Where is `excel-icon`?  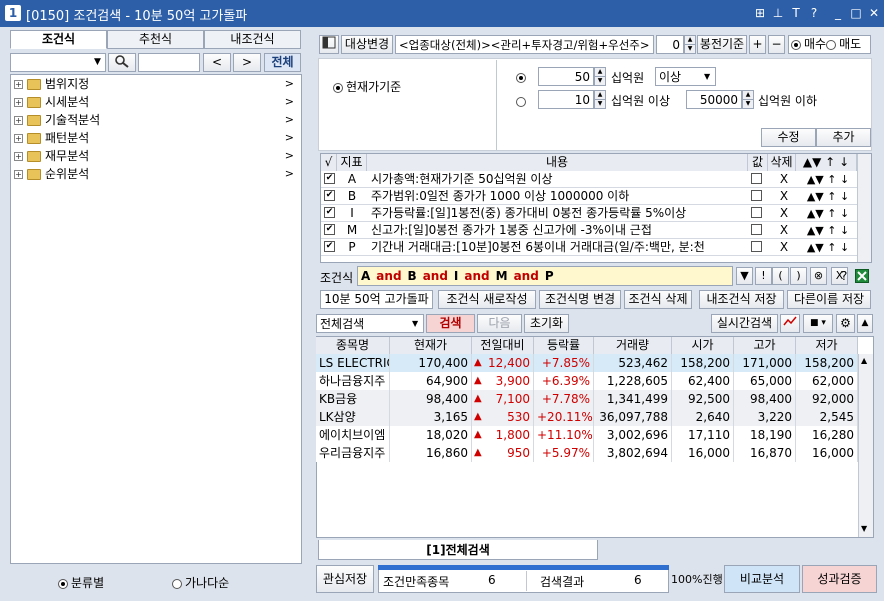 excel-icon is located at coordinates (862, 276).